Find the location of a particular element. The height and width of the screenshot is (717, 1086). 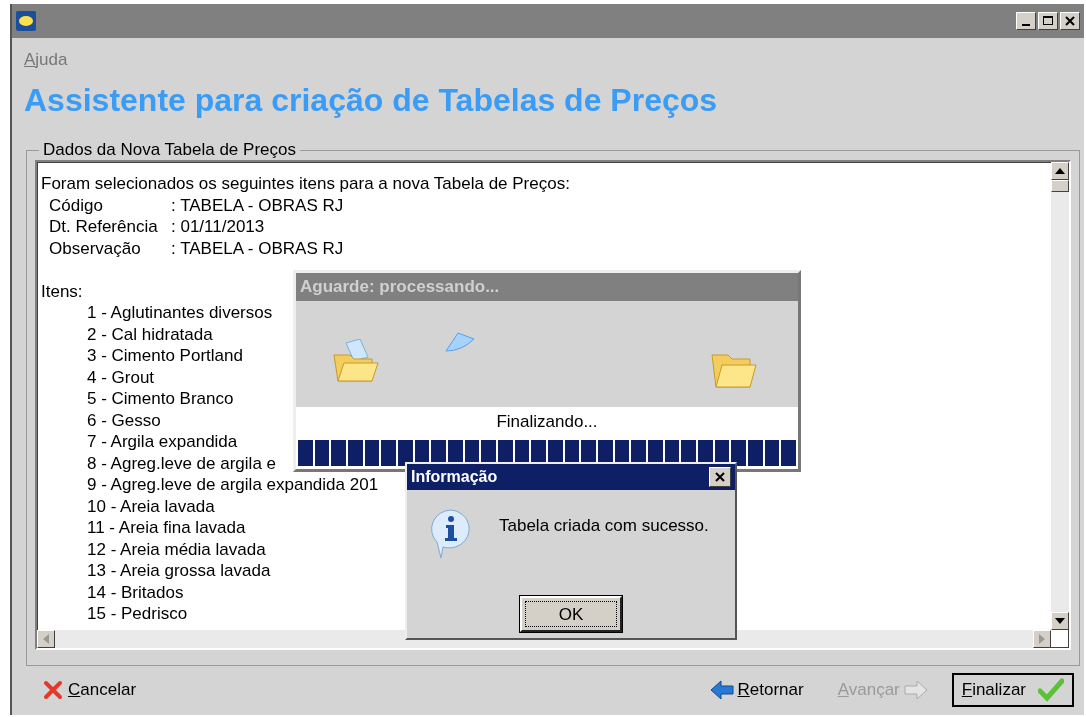

item-line: 9 - Agreg.leve de argila expandida 201 is located at coordinates (232, 485).